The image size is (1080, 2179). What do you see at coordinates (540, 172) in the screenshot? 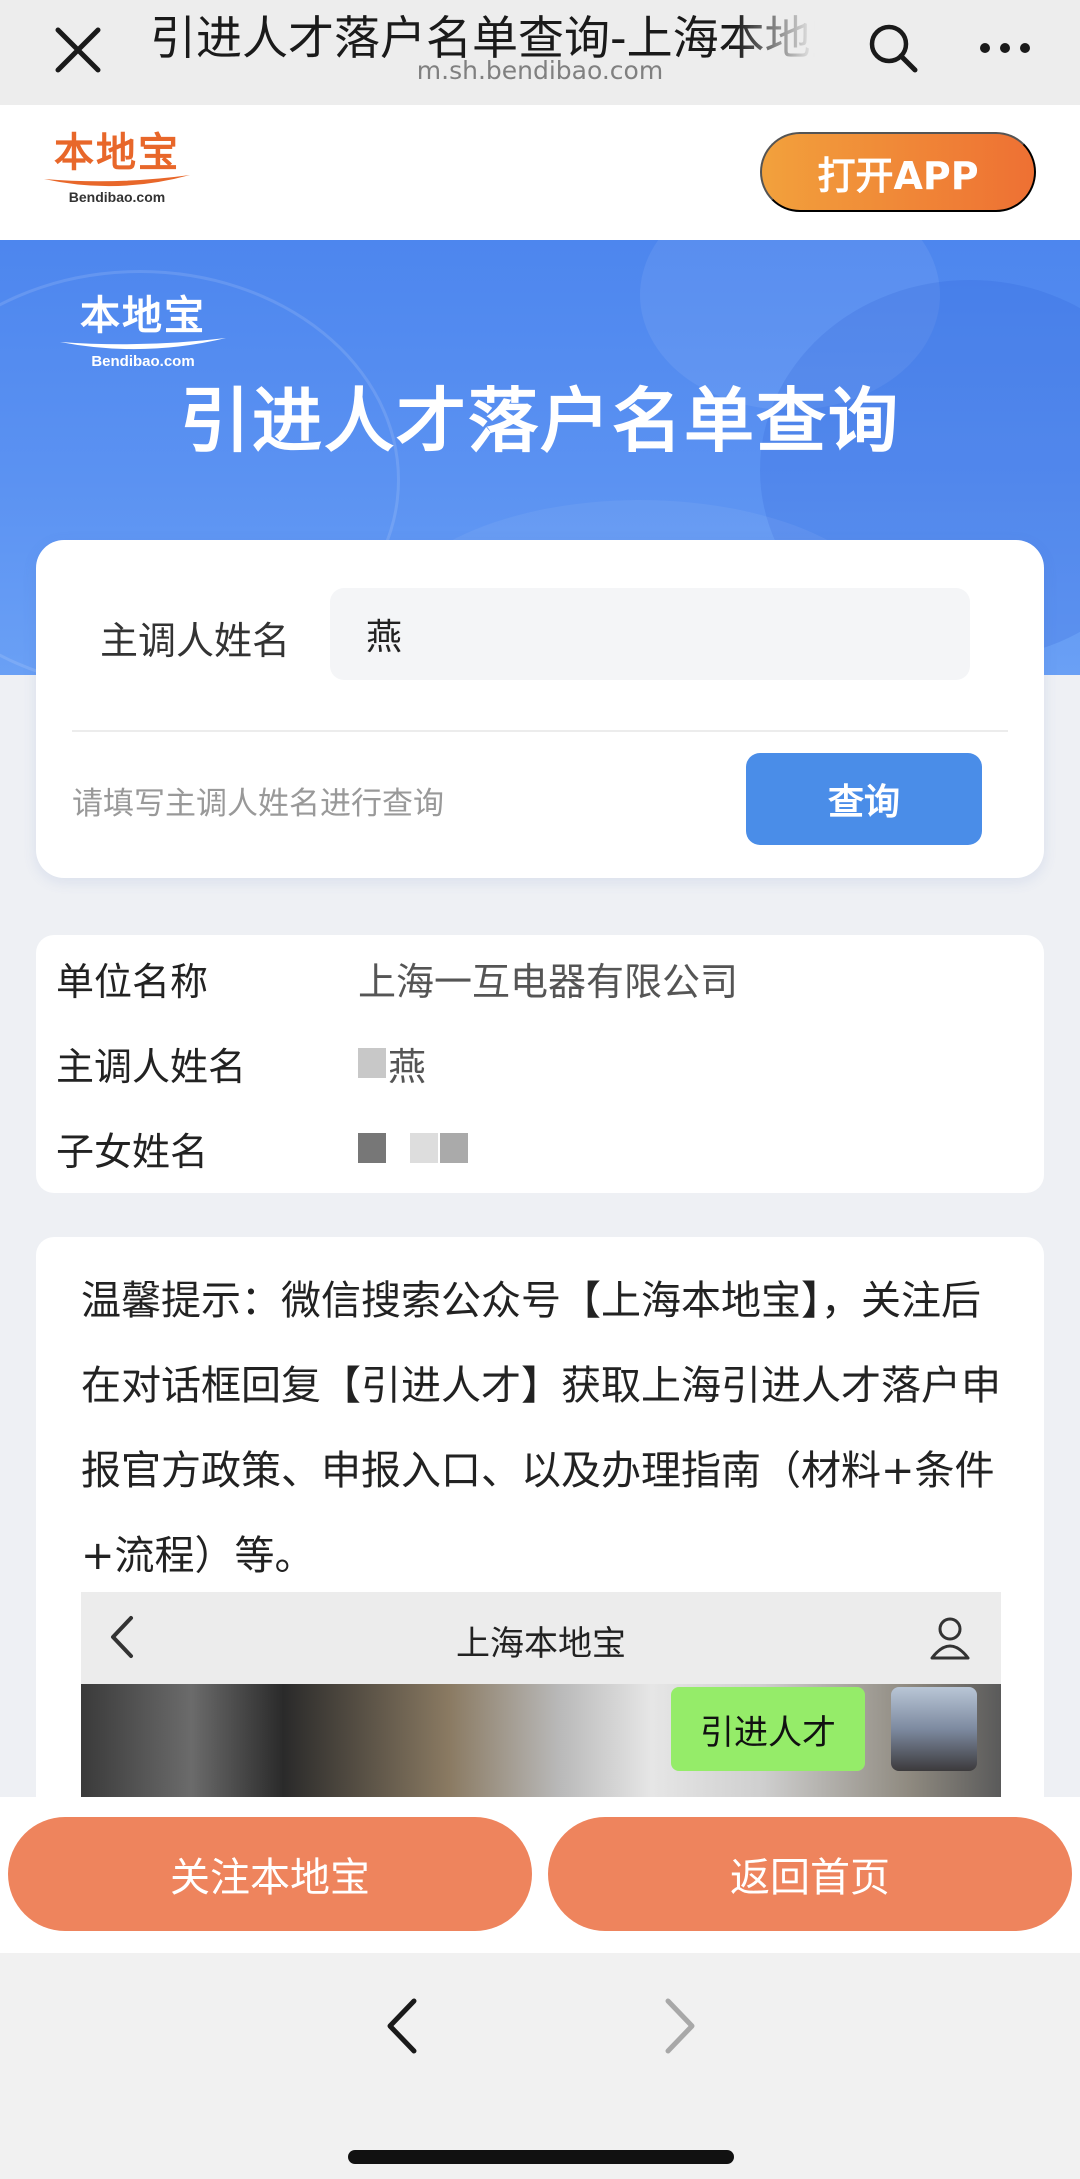
I see `site-header: 本地宝 Bendibao.com 打开APP` at bounding box center [540, 172].